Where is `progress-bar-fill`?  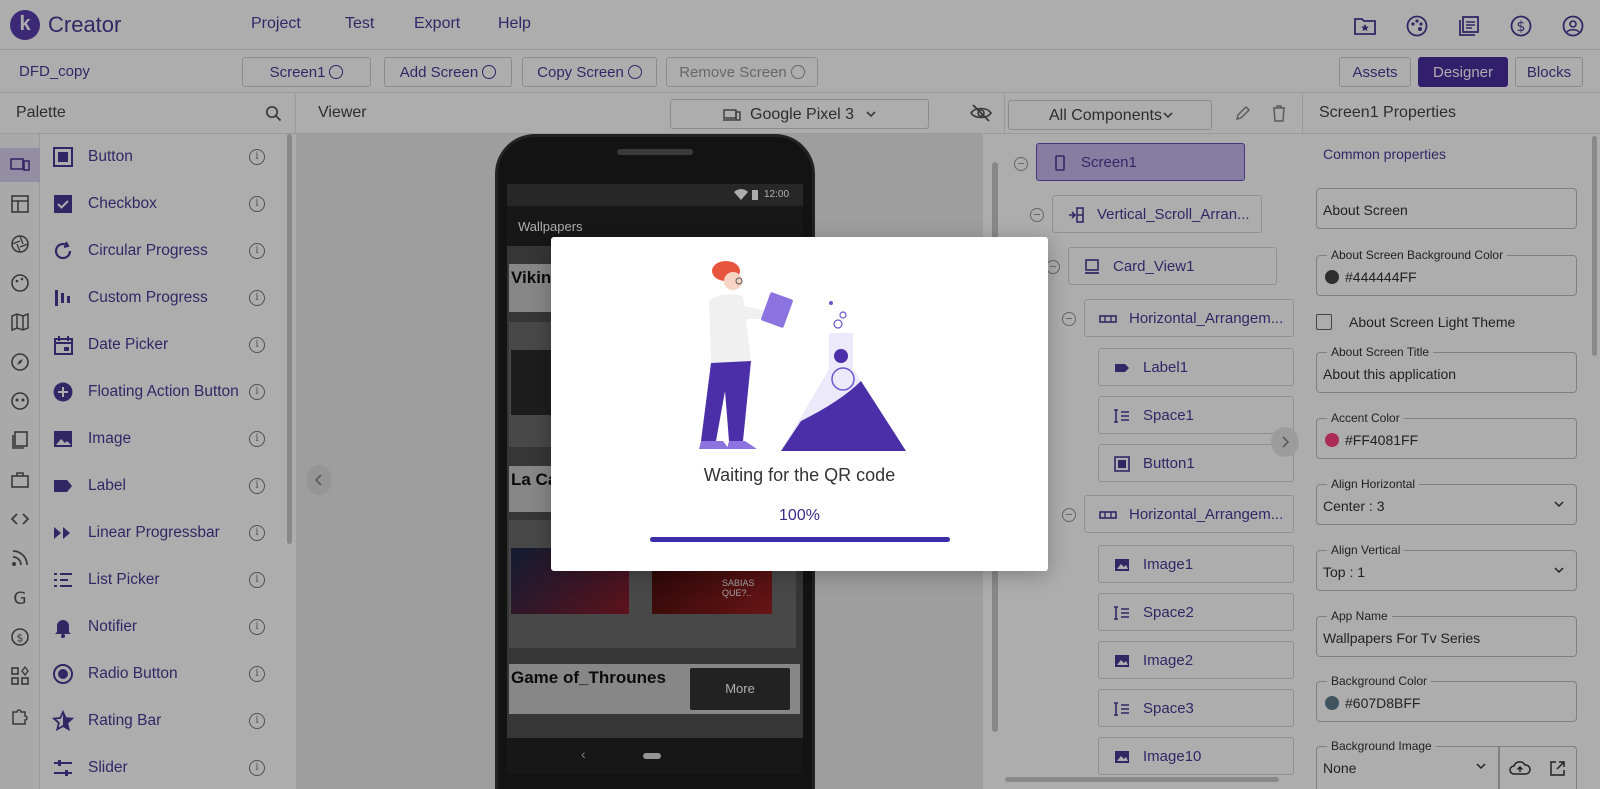
progress-bar-fill is located at coordinates (800, 539).